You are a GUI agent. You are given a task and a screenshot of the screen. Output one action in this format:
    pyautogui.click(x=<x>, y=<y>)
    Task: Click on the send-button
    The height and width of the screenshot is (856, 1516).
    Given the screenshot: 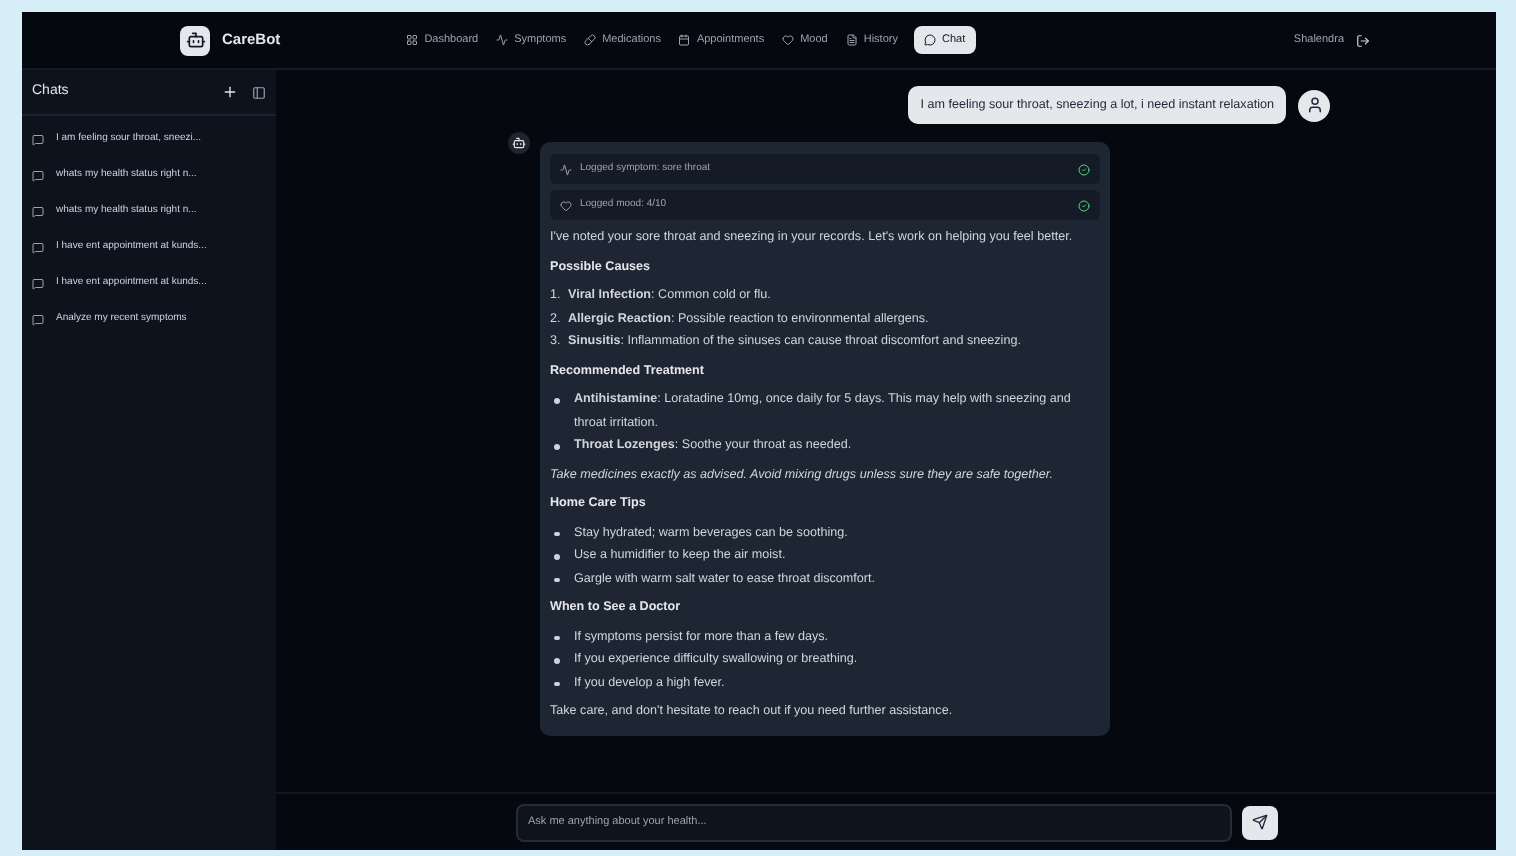 What is the action you would take?
    pyautogui.click(x=1260, y=822)
    